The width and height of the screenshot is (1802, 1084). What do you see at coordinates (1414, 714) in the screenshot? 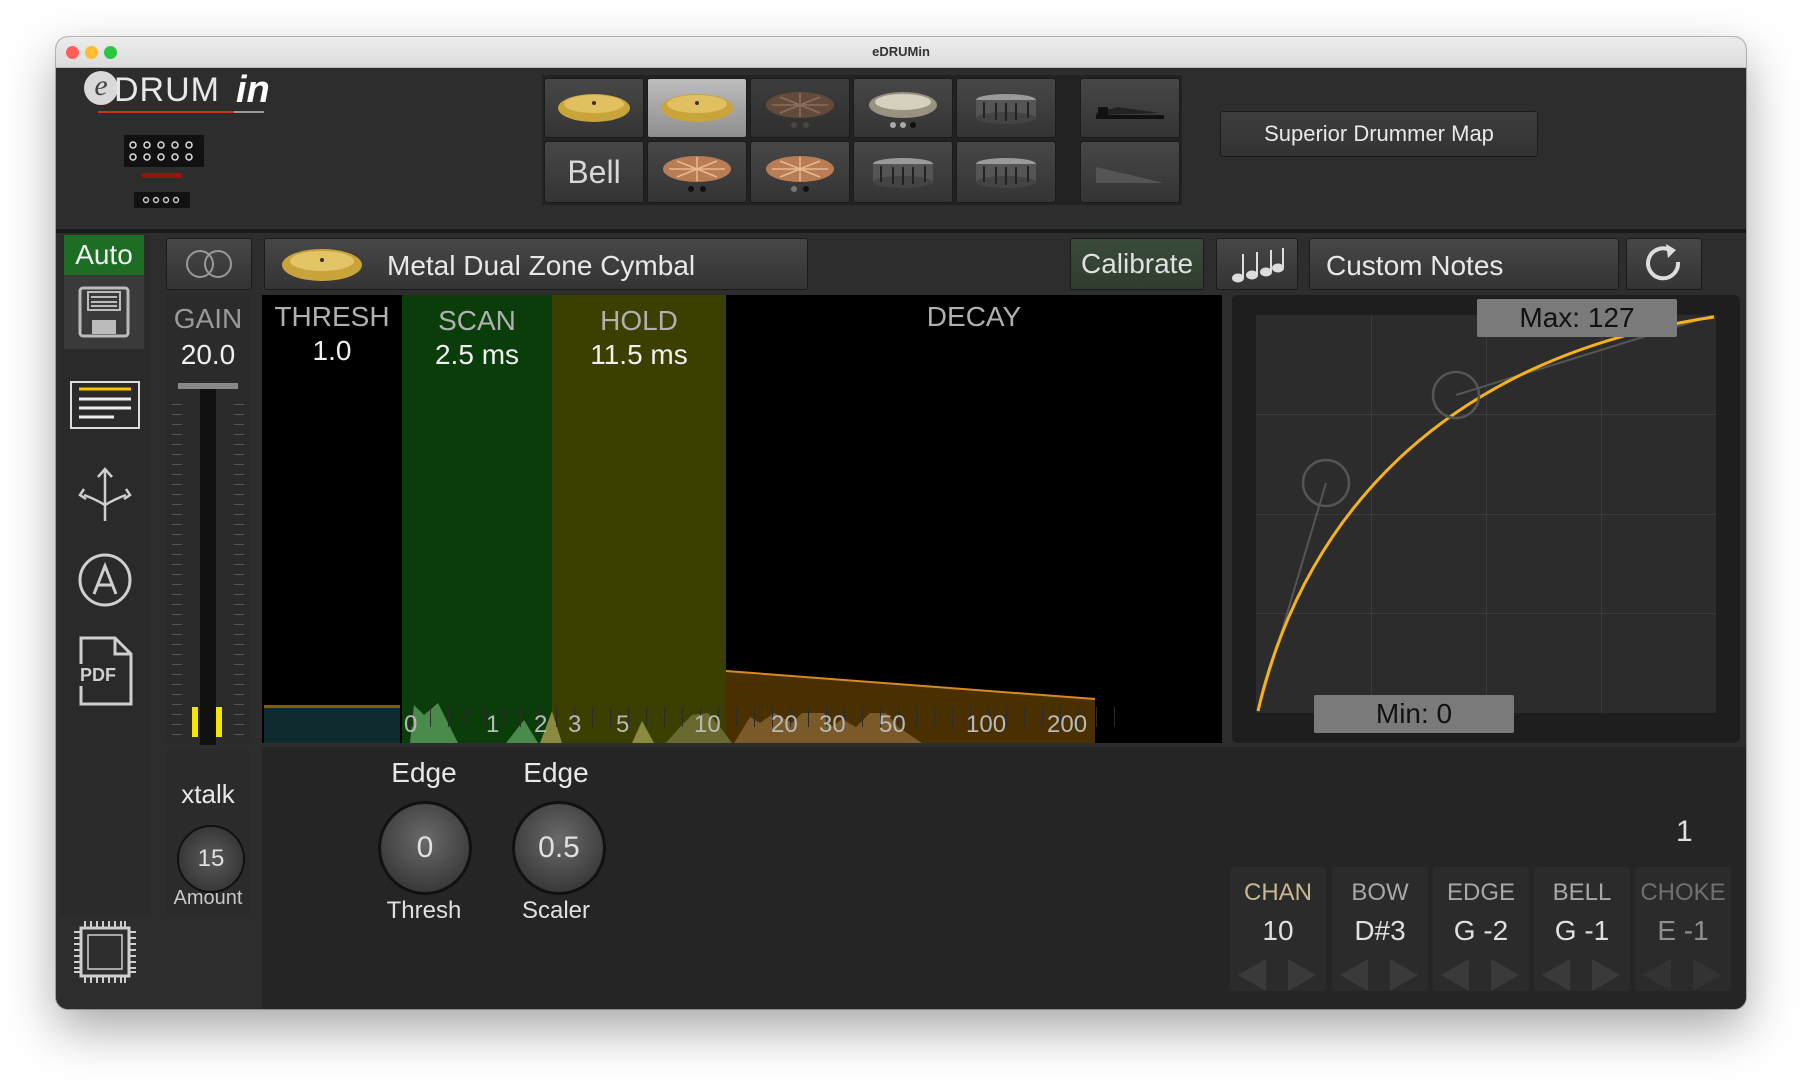
I see `curve-min-label: Min: 0` at bounding box center [1414, 714].